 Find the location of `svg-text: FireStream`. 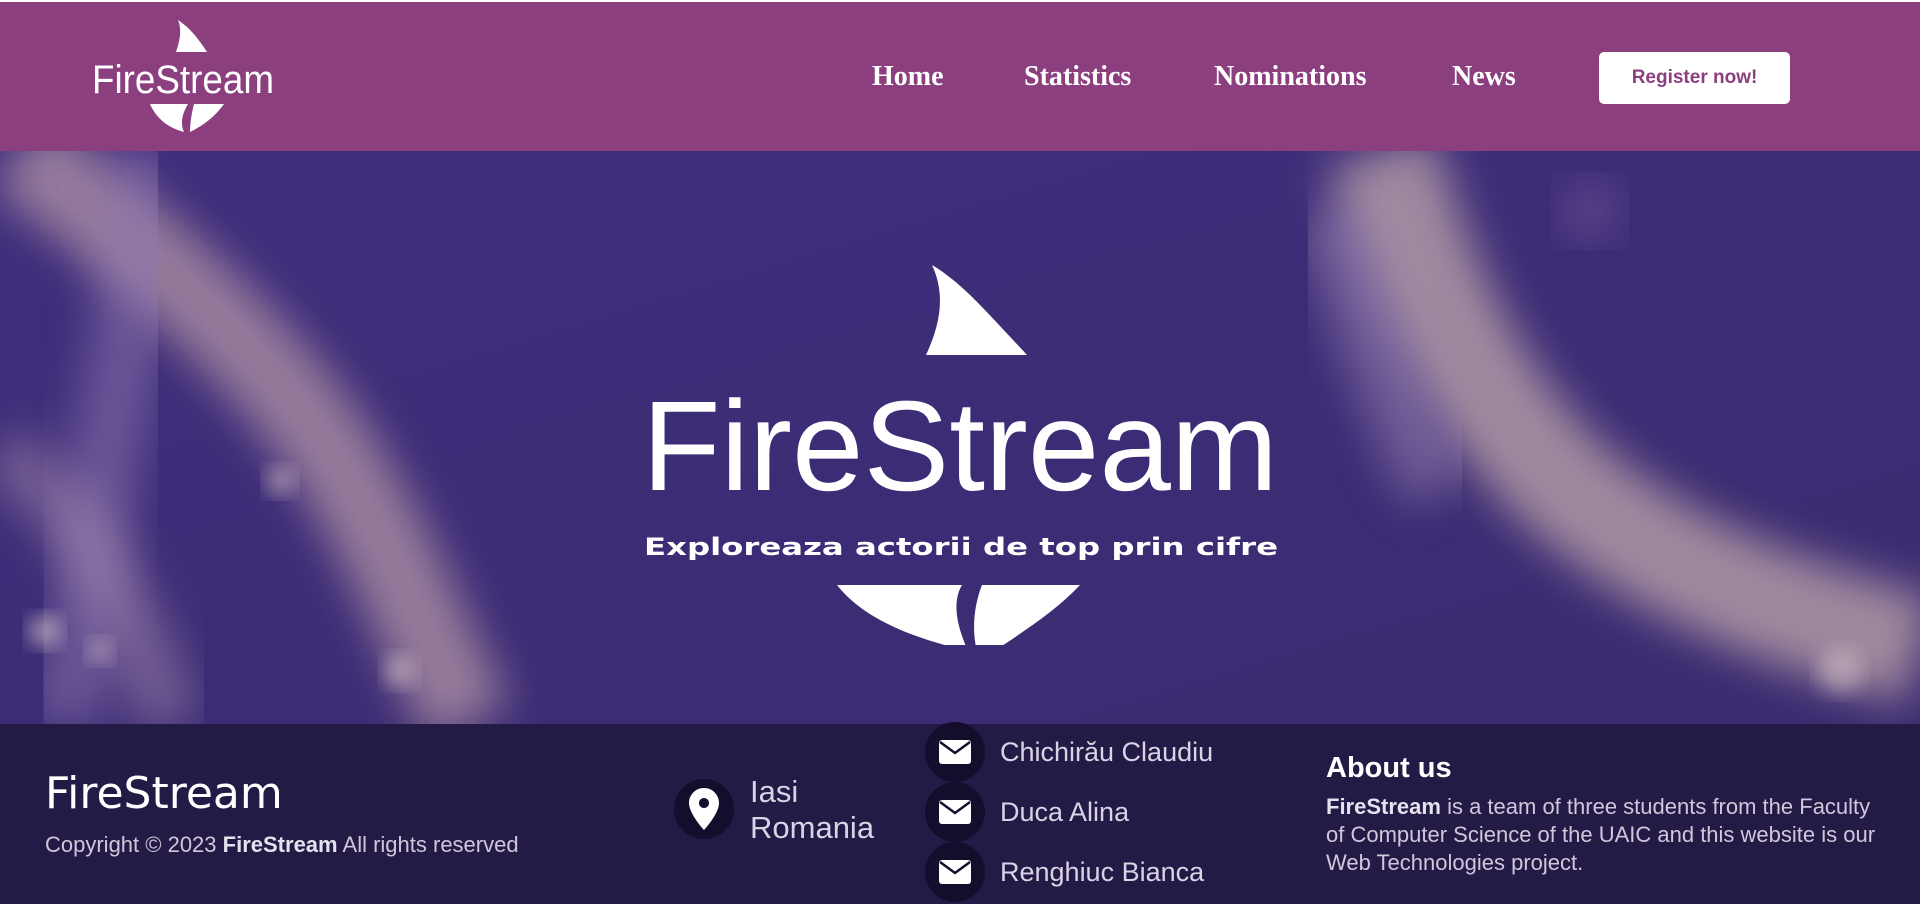

svg-text: FireStream is located at coordinates (183, 80).